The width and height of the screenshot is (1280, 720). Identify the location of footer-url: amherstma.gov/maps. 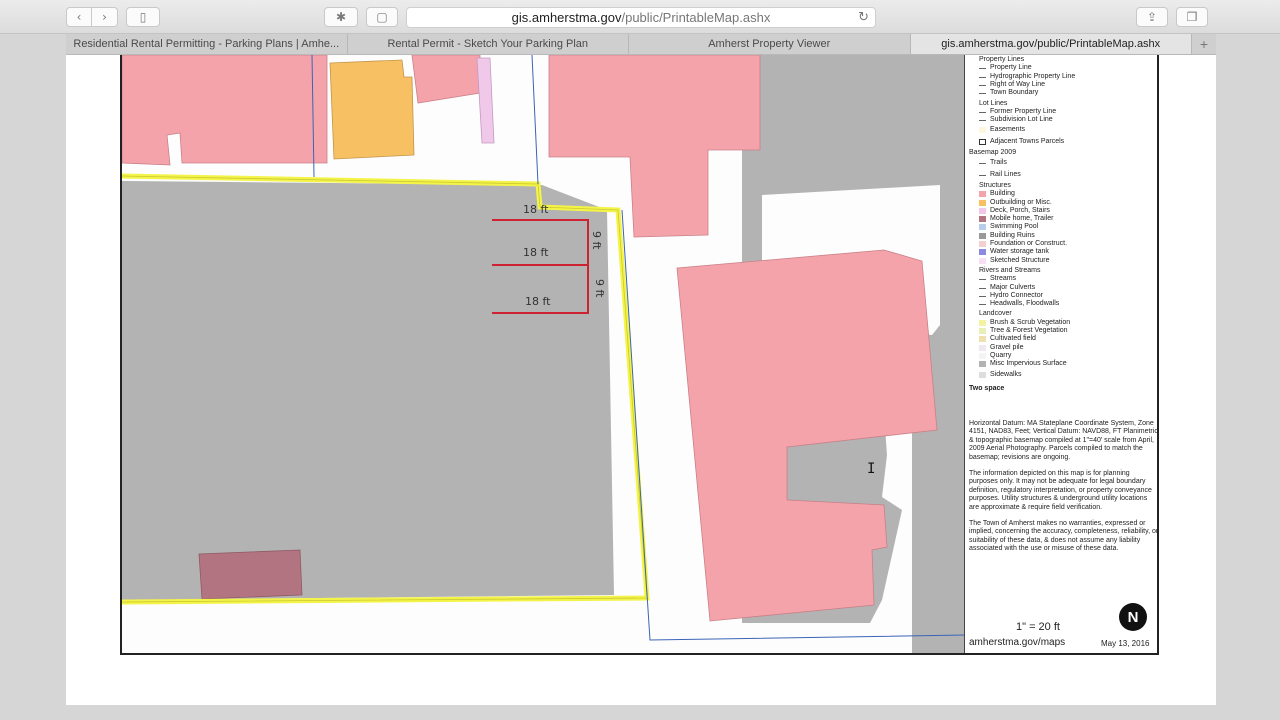
(1017, 642).